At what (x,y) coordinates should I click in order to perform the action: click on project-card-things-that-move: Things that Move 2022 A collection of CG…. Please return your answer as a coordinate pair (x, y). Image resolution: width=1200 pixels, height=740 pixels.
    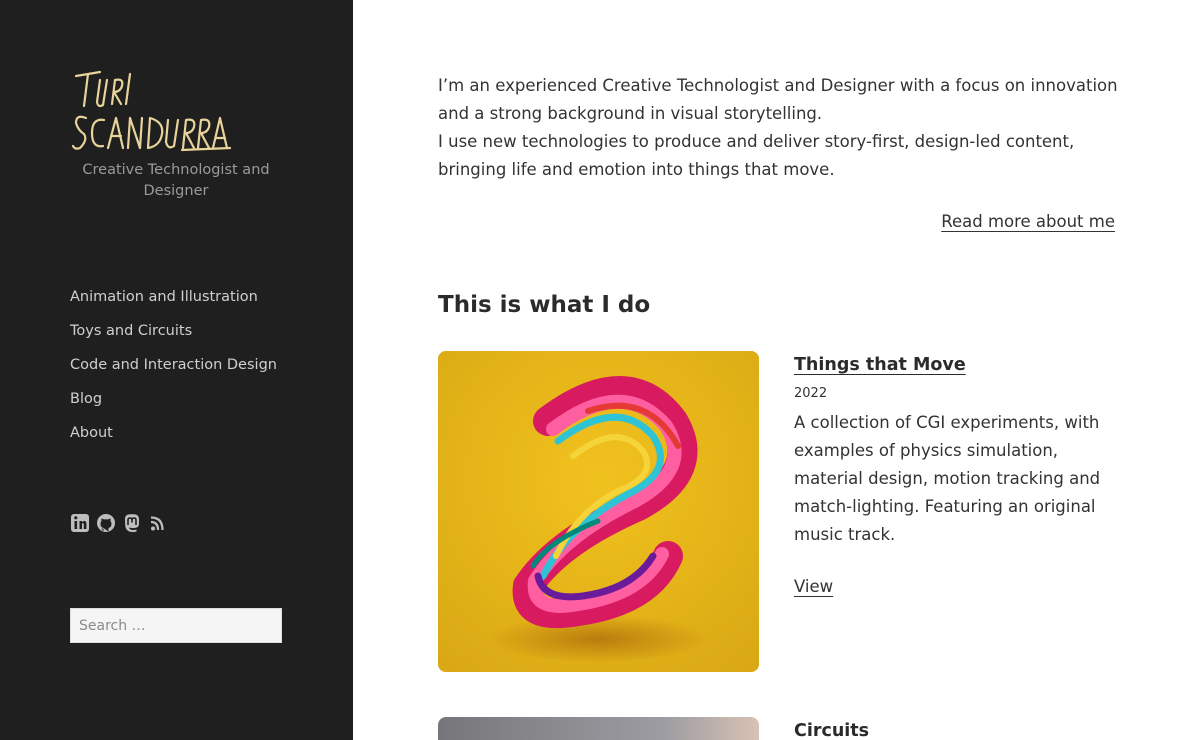
    Looking at the image, I should click on (959, 474).